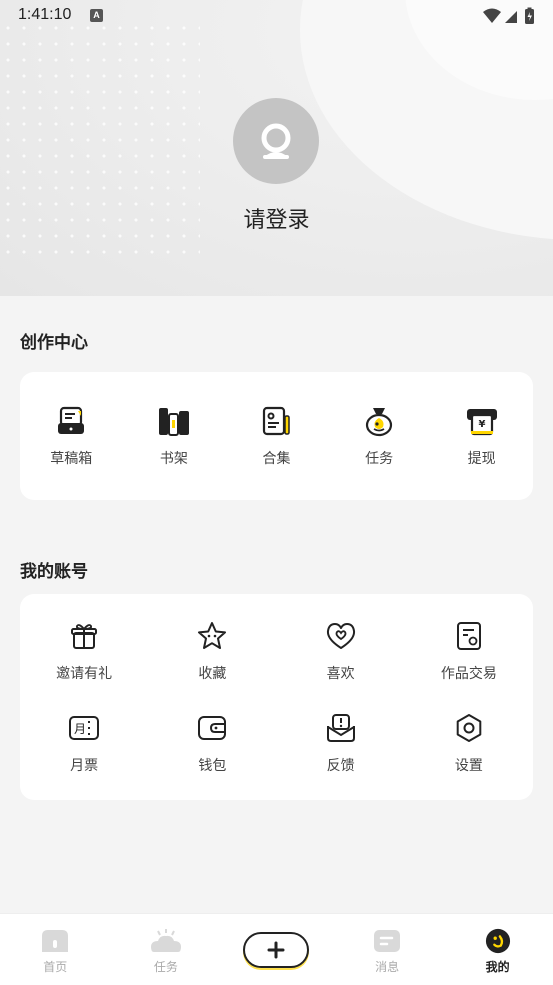 The width and height of the screenshot is (553, 985). What do you see at coordinates (379, 459) in the screenshot?
I see `task-label: 任务` at bounding box center [379, 459].